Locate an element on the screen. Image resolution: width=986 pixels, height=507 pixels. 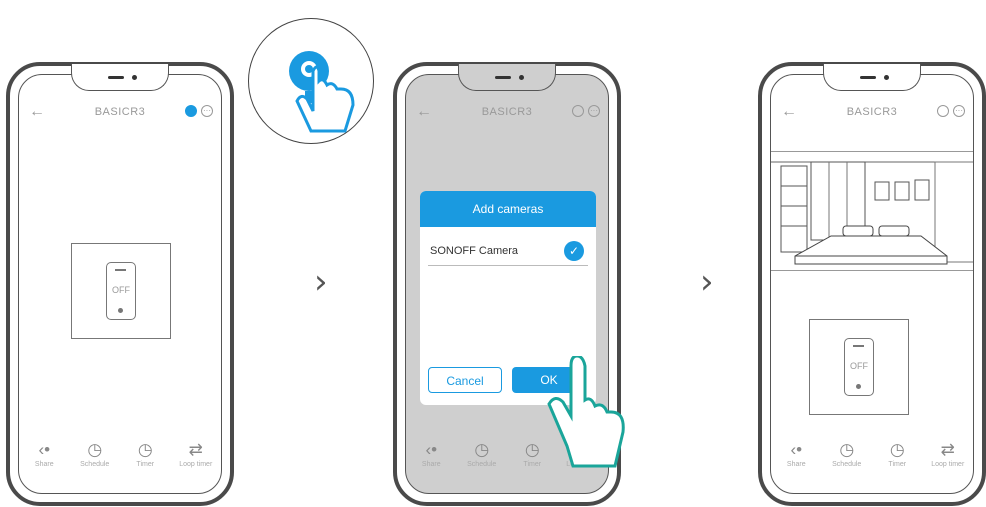
next-step-arrow-2: › is located at coordinates (707, 282).